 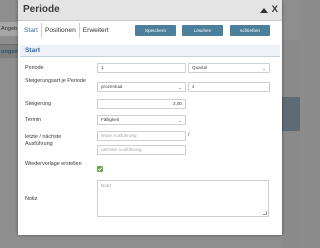 I want to click on tab-start: Start, so click(x=31, y=30).